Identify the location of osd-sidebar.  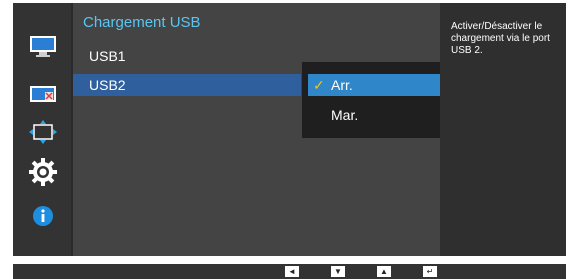
(42, 129).